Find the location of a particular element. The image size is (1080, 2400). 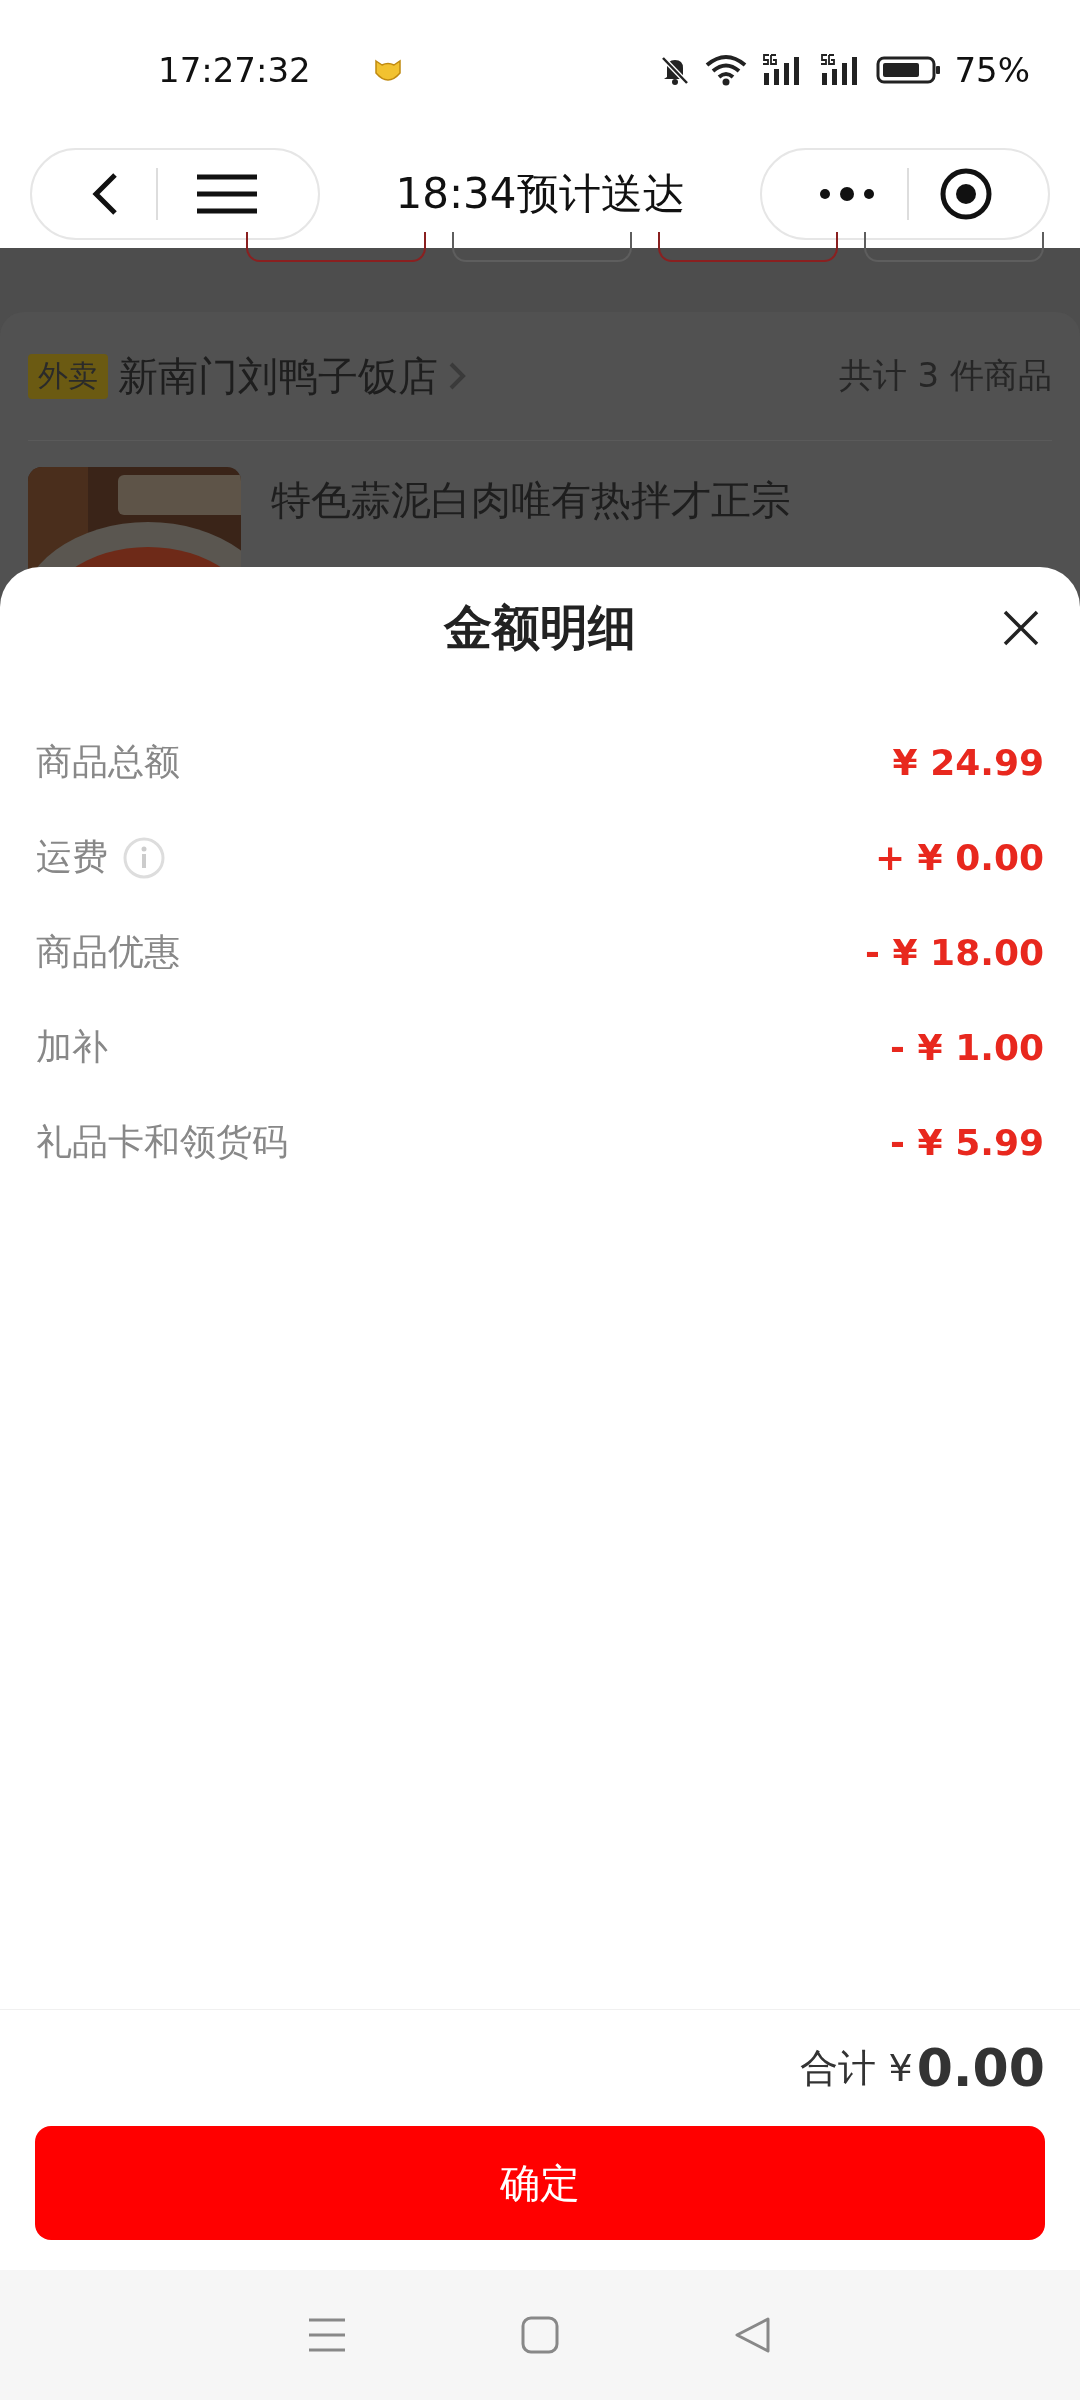

status-time: 17:27:32 is located at coordinates (234, 70).